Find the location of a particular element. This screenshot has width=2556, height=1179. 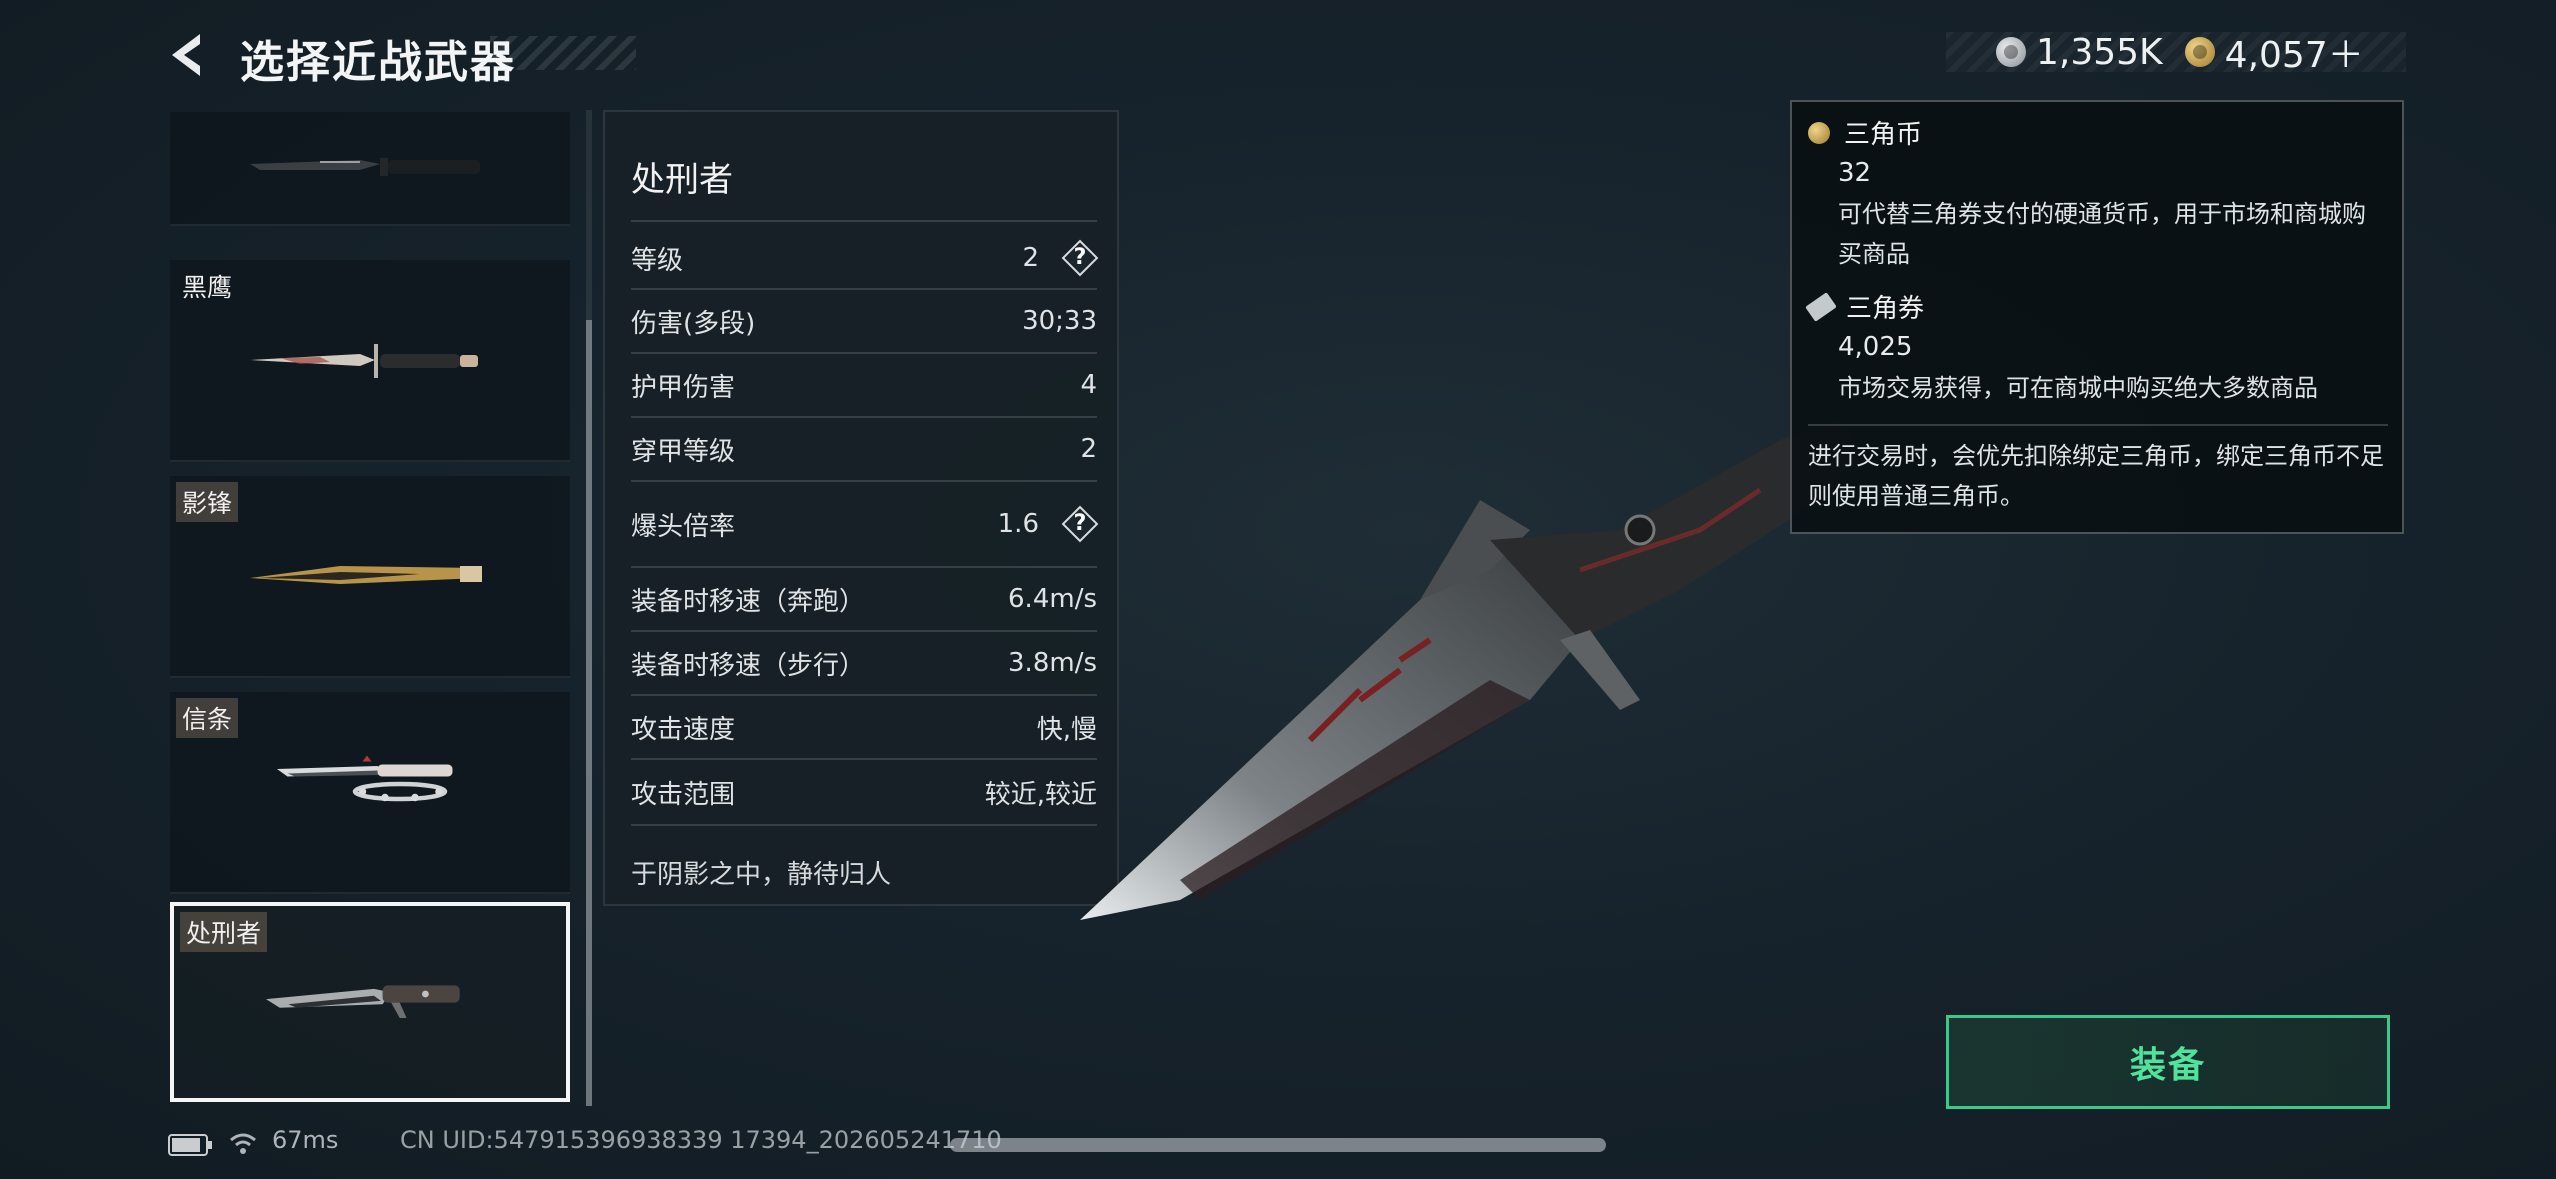

silver-currency-value: 1,355K is located at coordinates (2099, 52).